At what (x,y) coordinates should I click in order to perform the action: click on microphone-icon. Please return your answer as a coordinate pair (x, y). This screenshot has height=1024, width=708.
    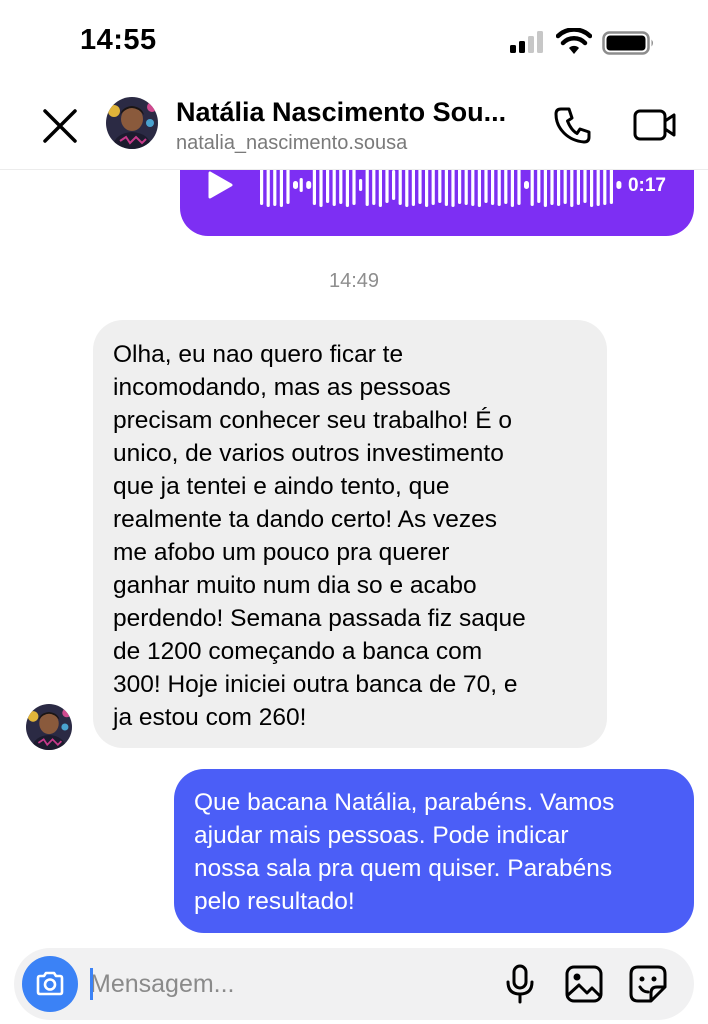
    Looking at the image, I should click on (520, 984).